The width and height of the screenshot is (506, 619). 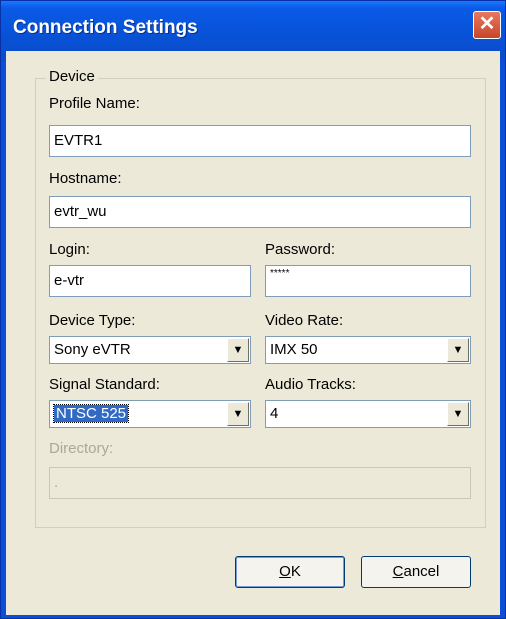 What do you see at coordinates (368, 281) in the screenshot?
I see `password-input: *****` at bounding box center [368, 281].